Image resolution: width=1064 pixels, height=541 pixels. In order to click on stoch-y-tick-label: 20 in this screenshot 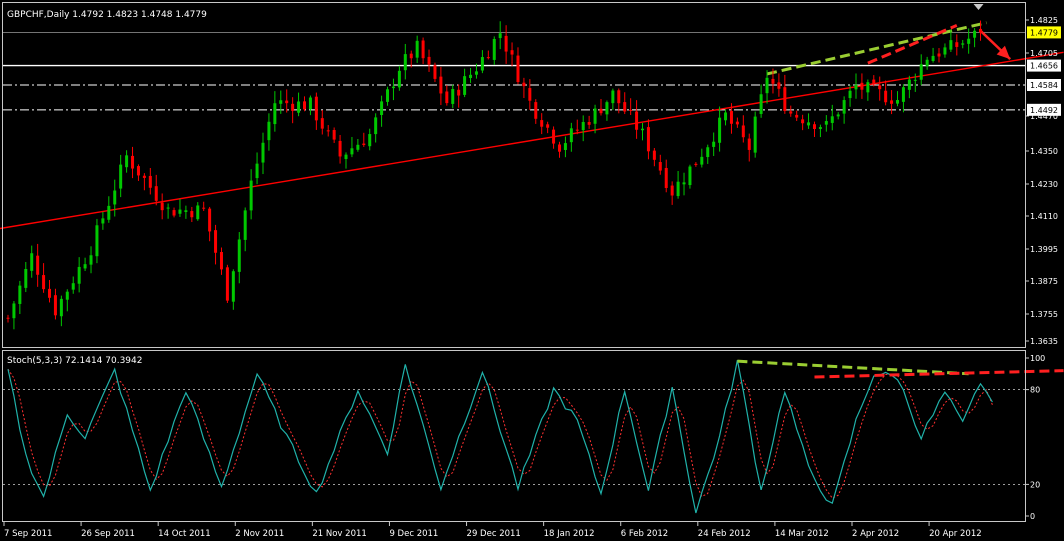, I will do `click(1035, 484)`.